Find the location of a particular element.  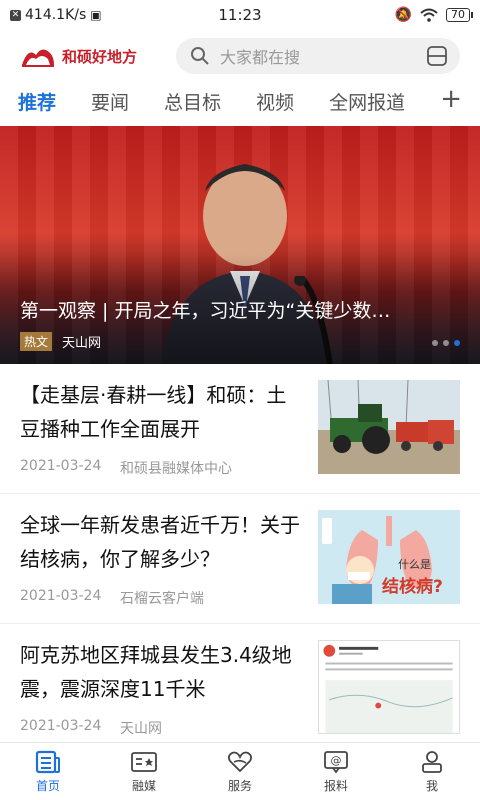

carousel-dot-active is located at coordinates (457, 343).